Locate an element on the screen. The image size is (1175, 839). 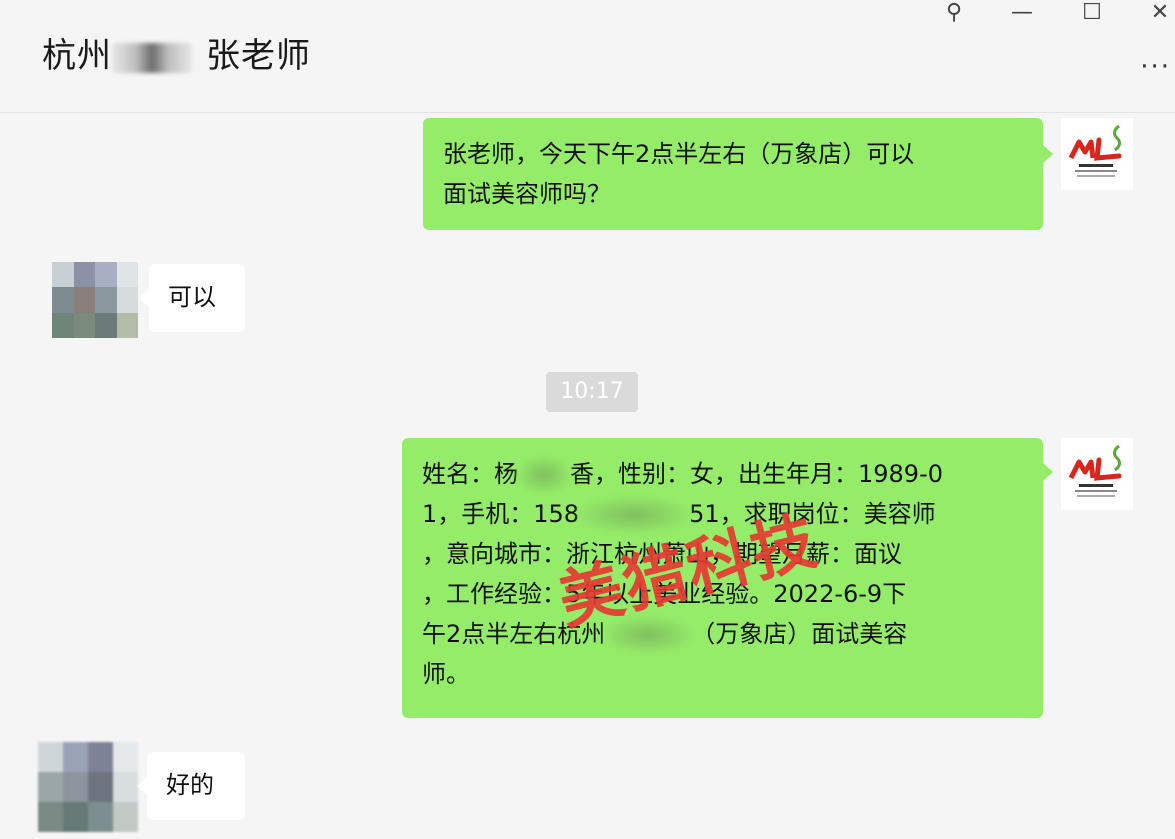
message-bubble-received: 好的 is located at coordinates (196, 786).